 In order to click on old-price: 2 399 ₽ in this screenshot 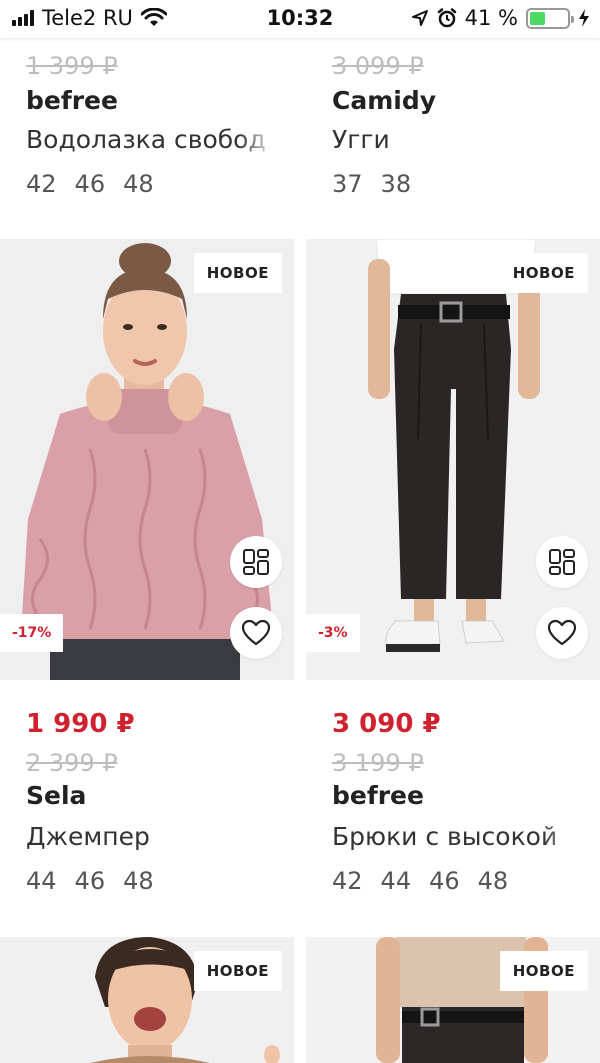, I will do `click(72, 763)`.